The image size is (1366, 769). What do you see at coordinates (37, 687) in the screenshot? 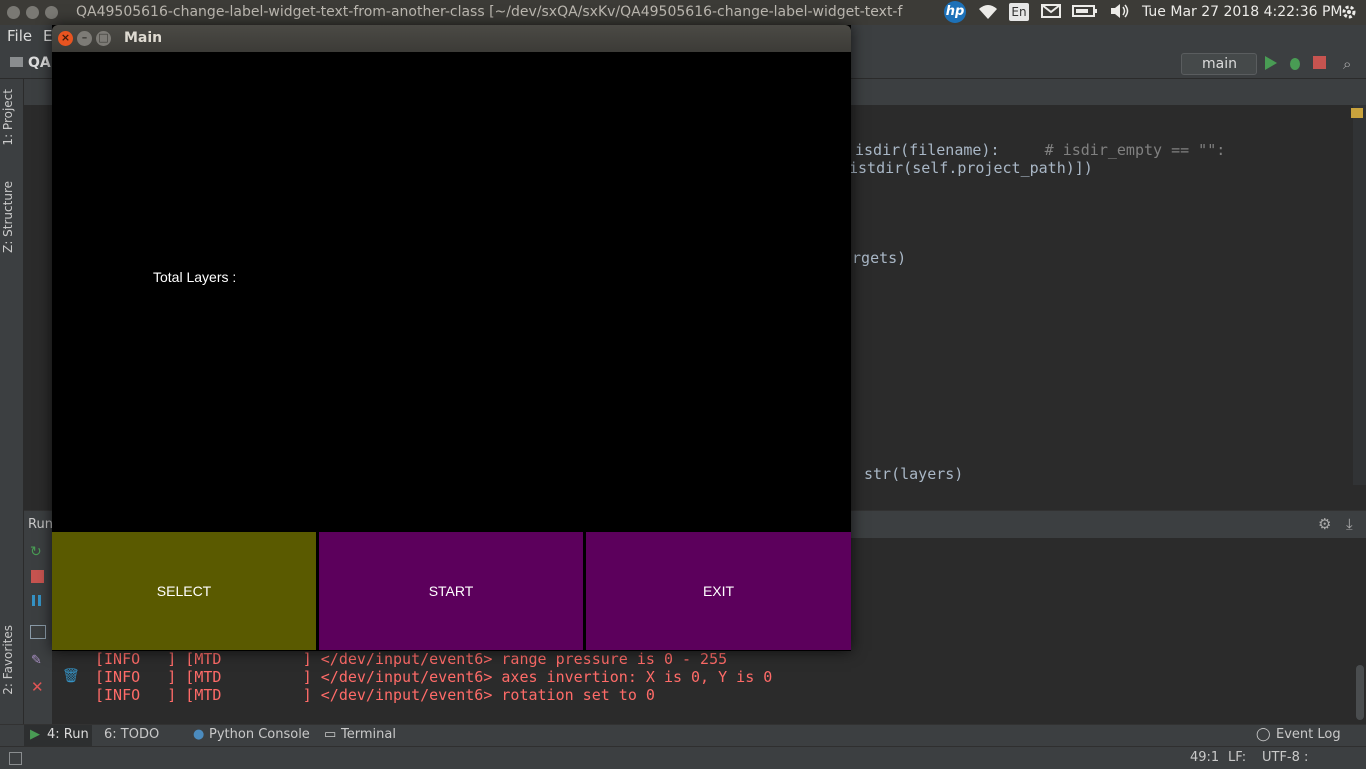
I see `close-icon: ✕` at bounding box center [37, 687].